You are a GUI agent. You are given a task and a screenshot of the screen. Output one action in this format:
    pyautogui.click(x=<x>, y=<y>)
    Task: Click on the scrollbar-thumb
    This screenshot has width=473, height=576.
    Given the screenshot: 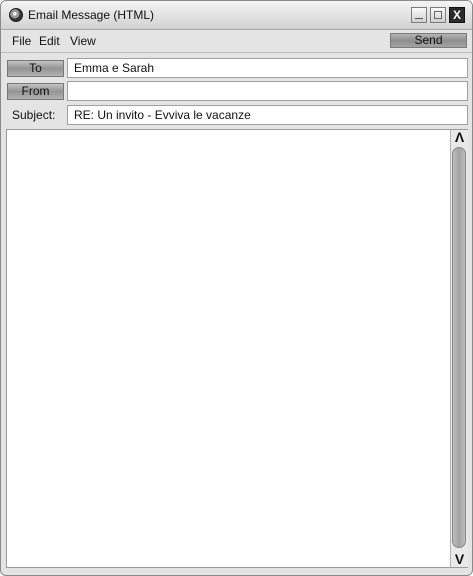 What is the action you would take?
    pyautogui.click(x=459, y=347)
    